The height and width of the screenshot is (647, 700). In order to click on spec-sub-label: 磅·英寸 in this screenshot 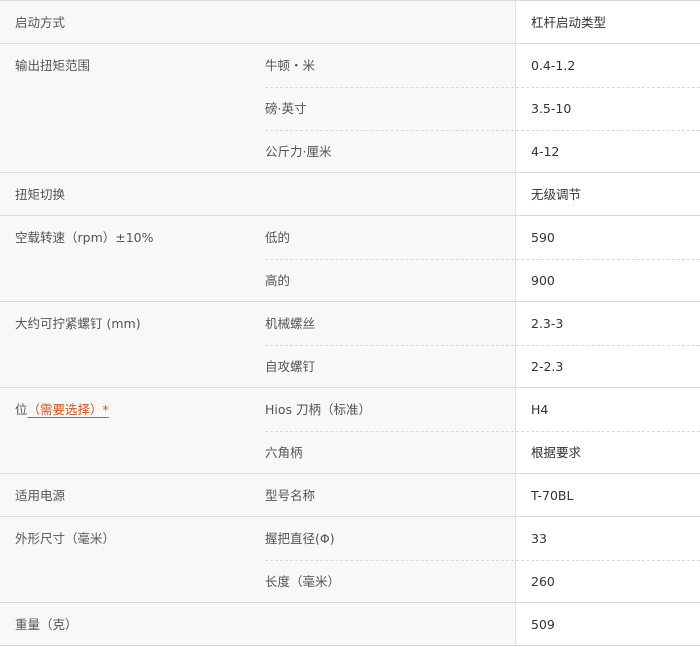, I will do `click(286, 108)`.